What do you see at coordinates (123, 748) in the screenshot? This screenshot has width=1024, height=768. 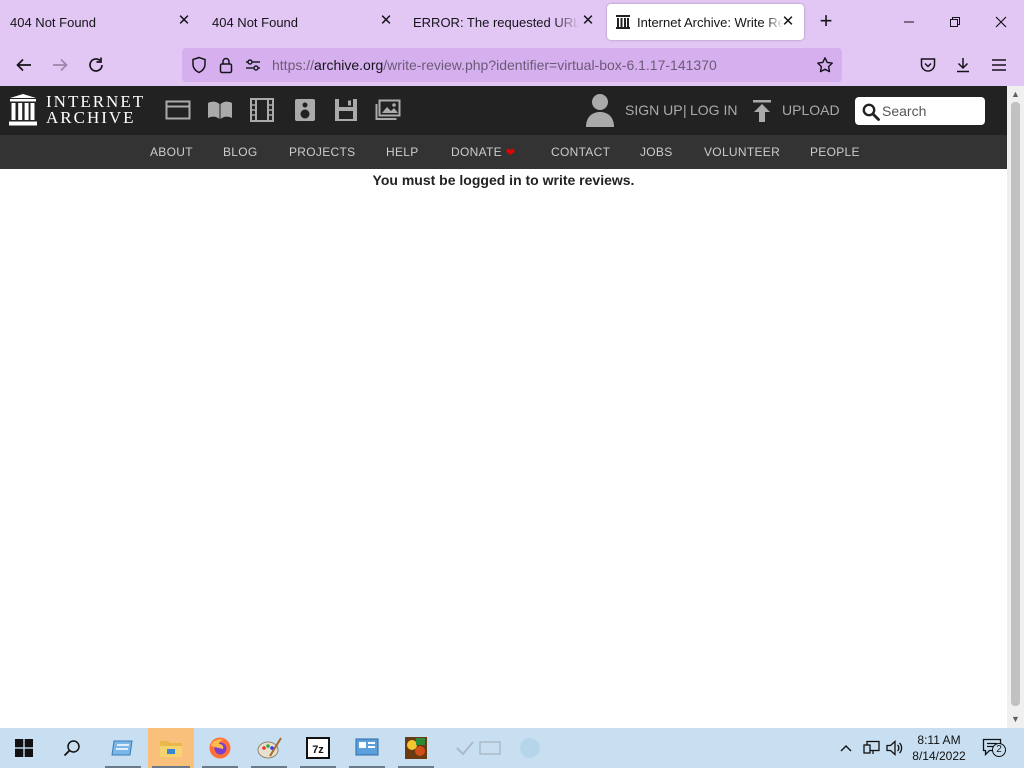 I see `control-panel-icon` at bounding box center [123, 748].